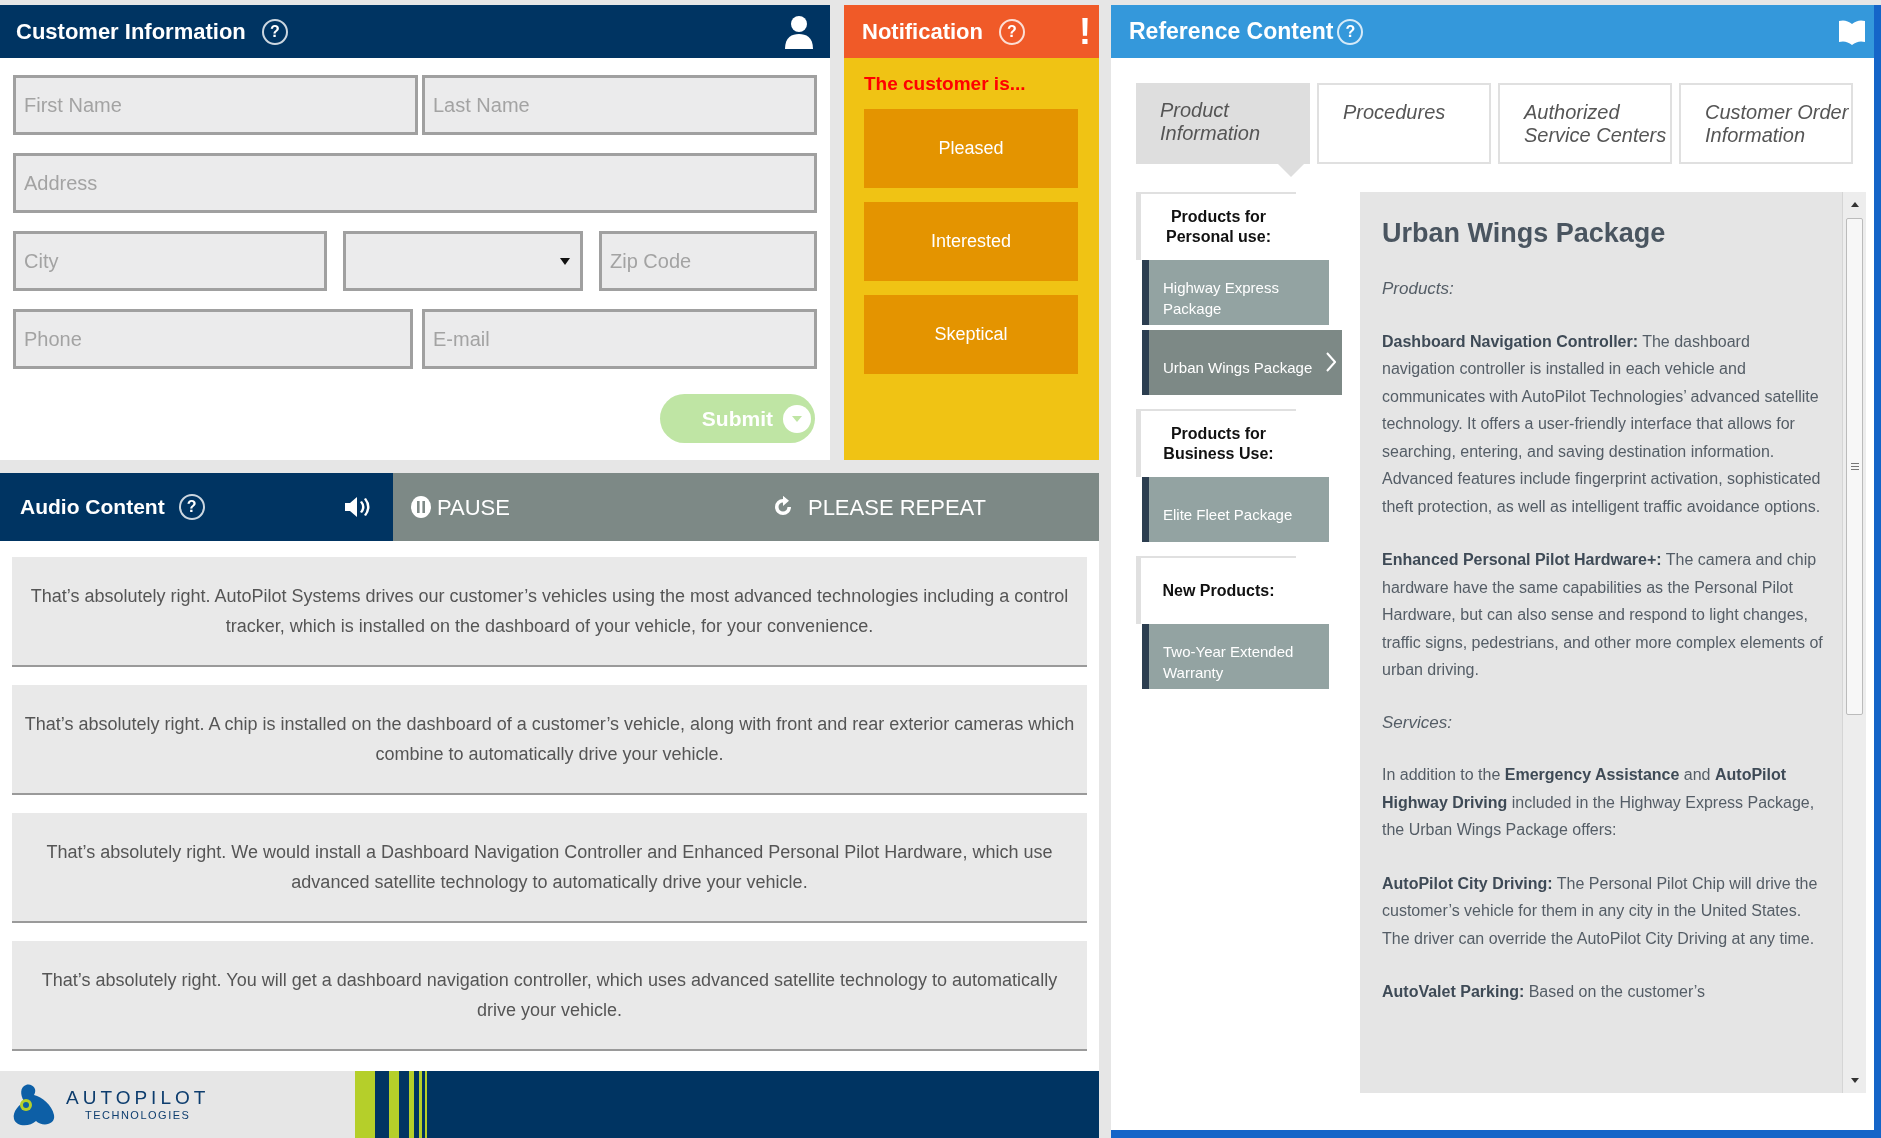 Image resolution: width=1881 pixels, height=1138 pixels. I want to click on logo-text: AUTOPILOT, so click(138, 1097).